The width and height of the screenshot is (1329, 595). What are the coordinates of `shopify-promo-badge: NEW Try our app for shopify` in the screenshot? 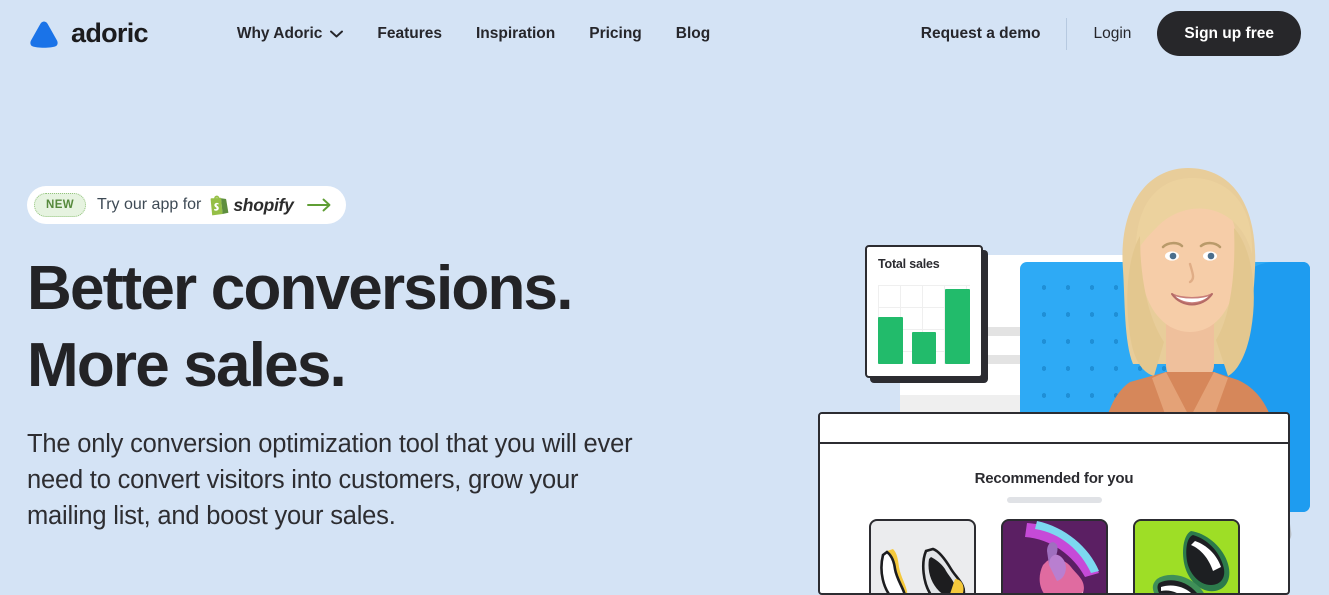 It's located at (186, 205).